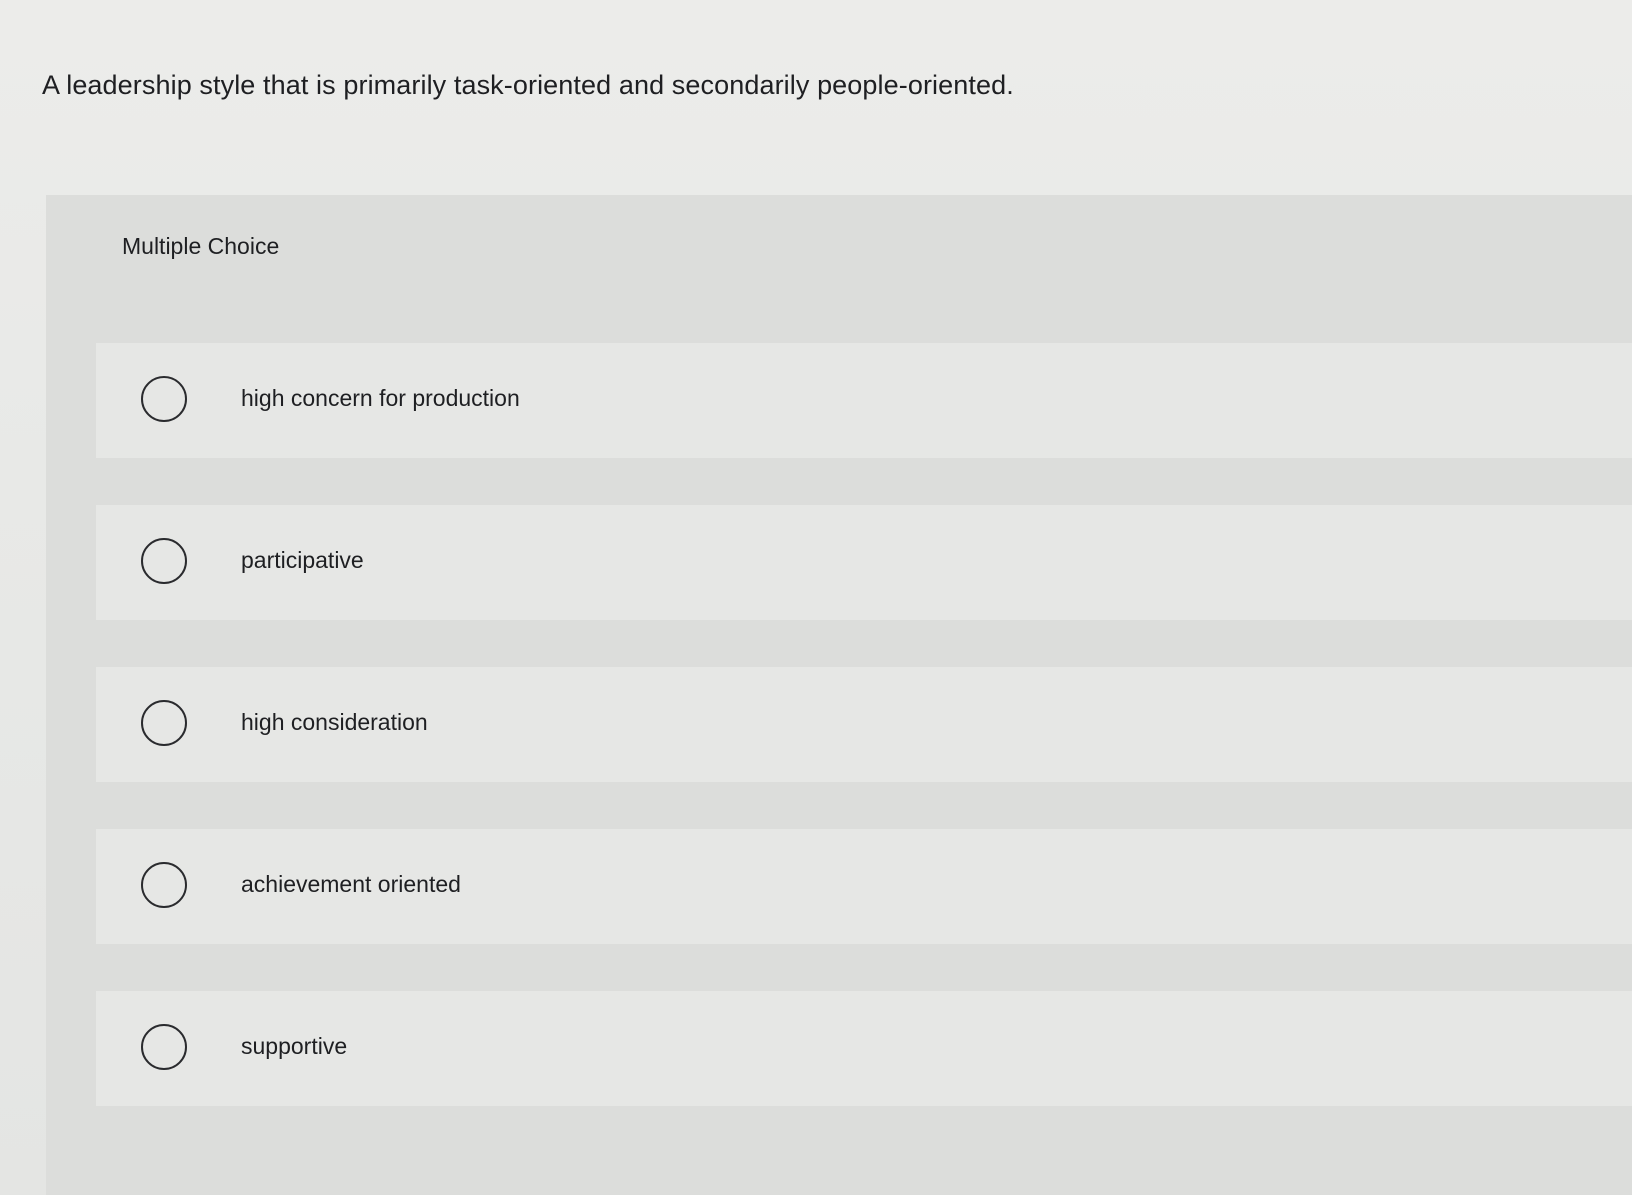 Image resolution: width=1632 pixels, height=1195 pixels. I want to click on choice-label-2: participative, so click(302, 560).